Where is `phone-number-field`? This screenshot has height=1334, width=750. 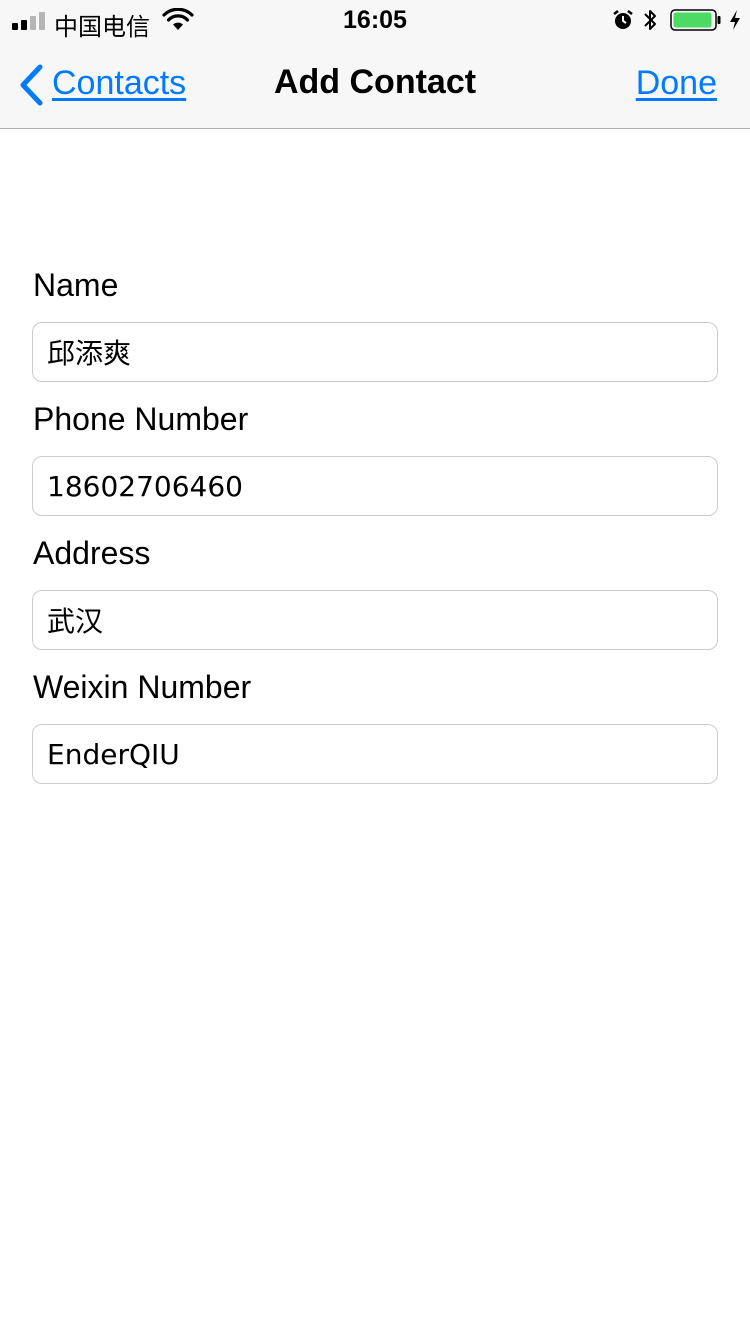
phone-number-field is located at coordinates (375, 486).